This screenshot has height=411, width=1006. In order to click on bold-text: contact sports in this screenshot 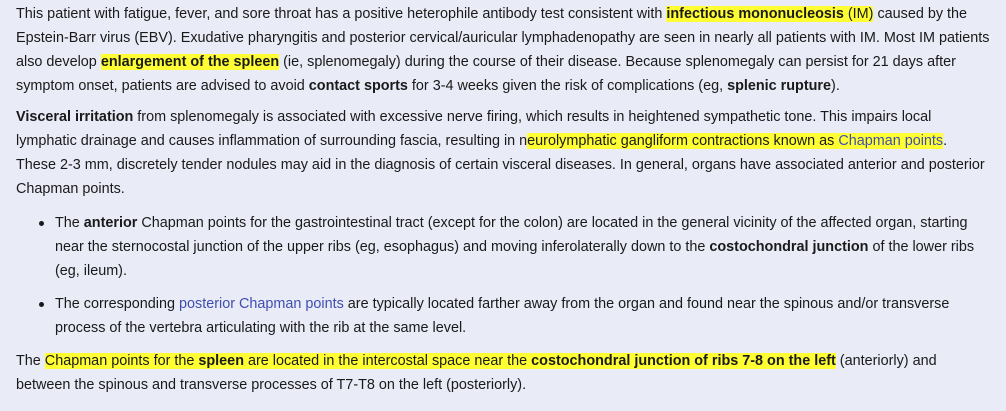, I will do `click(358, 86)`.